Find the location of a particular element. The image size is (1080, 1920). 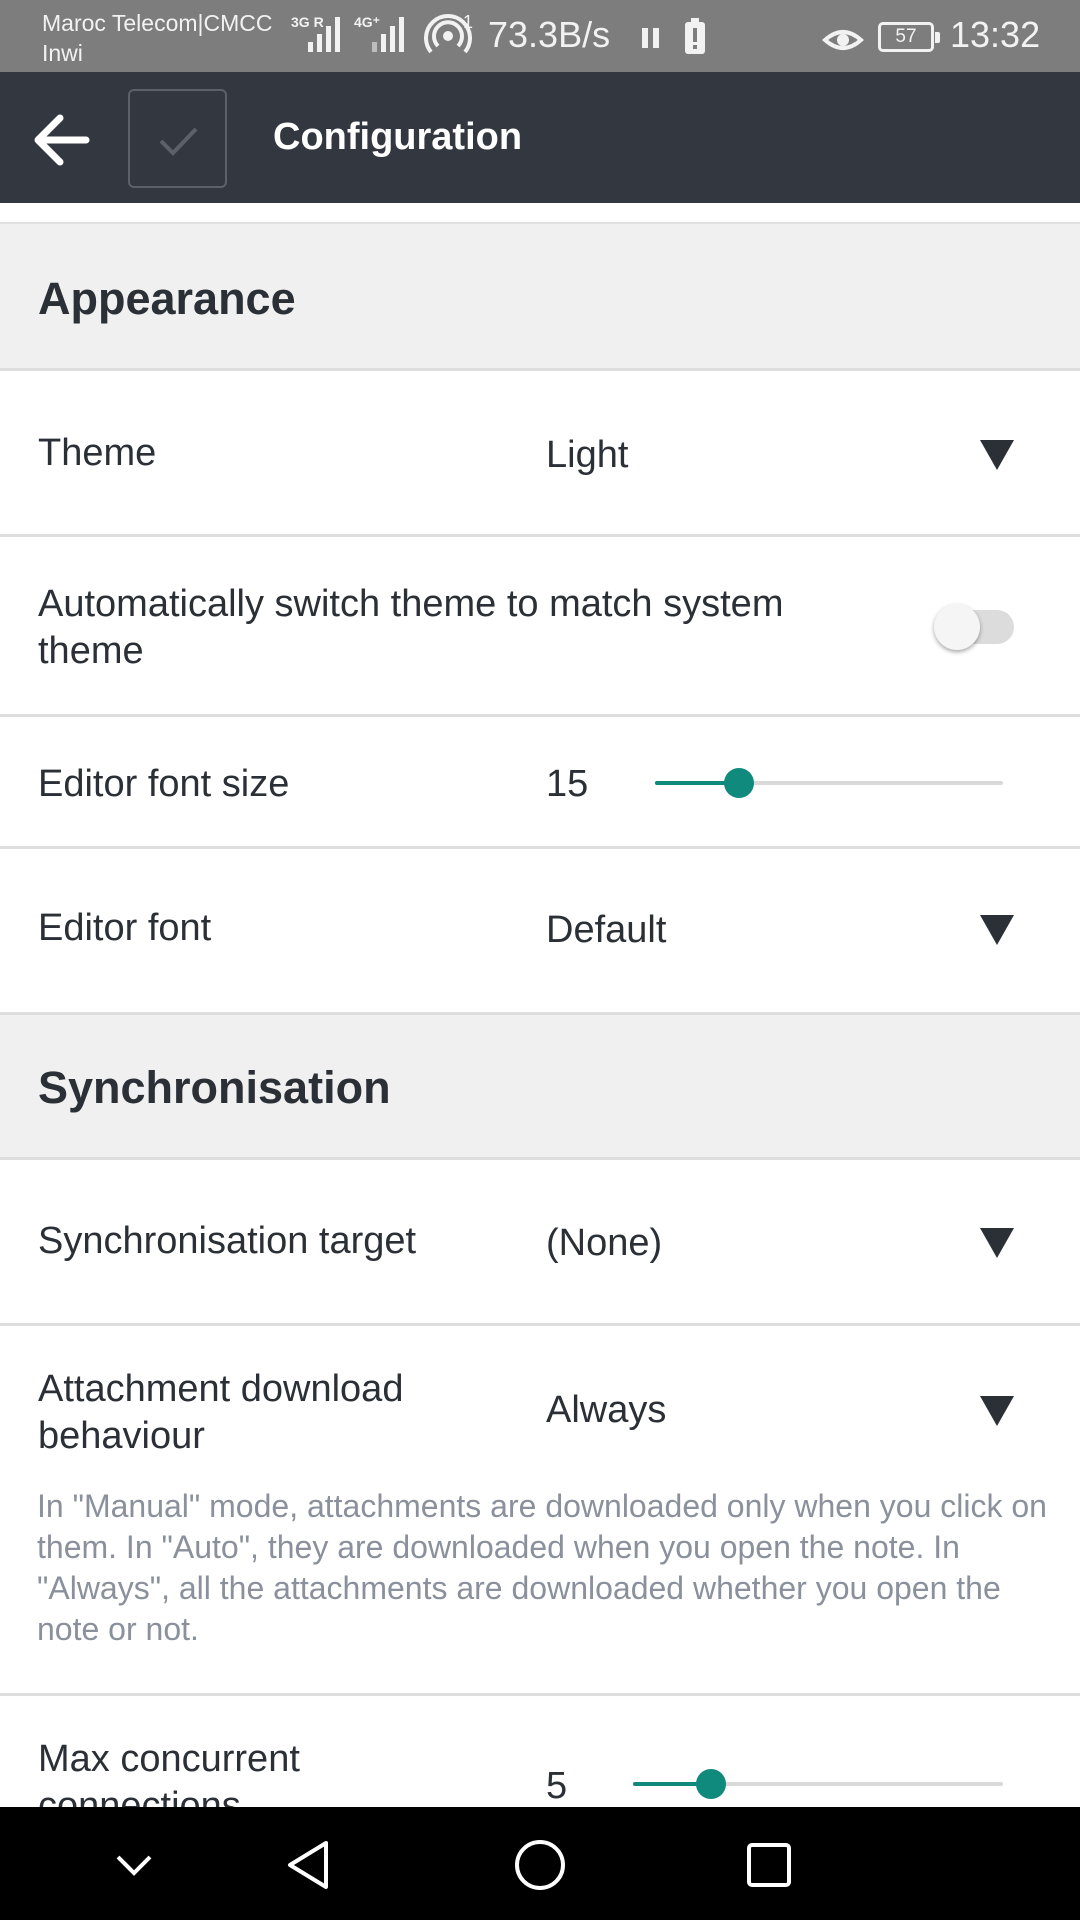

section-header-synchronisation: Synchronisation is located at coordinates (540, 1087).